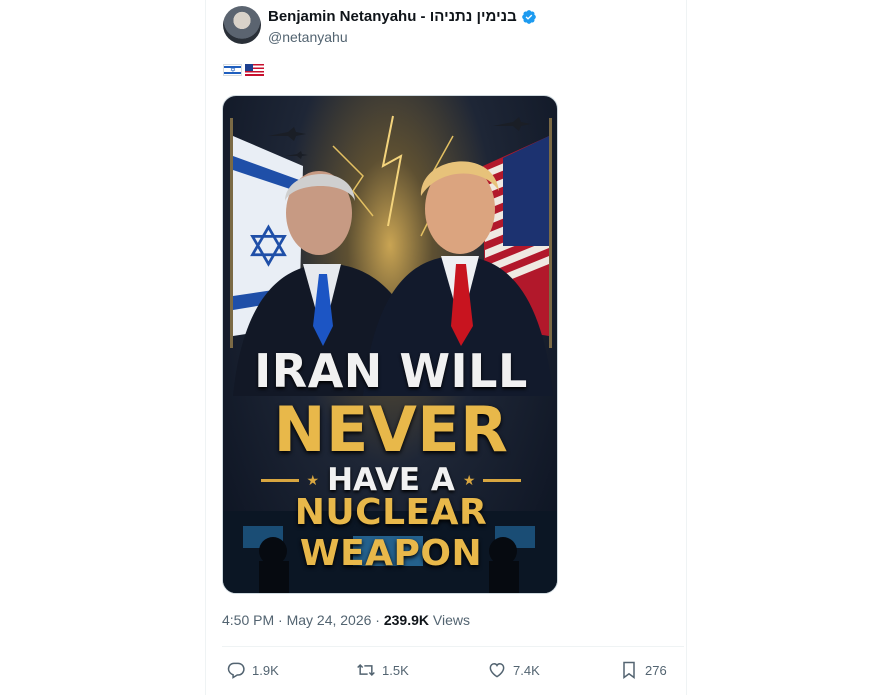 This screenshot has width=894, height=695. I want to click on poster-rule-left, so click(280, 480).